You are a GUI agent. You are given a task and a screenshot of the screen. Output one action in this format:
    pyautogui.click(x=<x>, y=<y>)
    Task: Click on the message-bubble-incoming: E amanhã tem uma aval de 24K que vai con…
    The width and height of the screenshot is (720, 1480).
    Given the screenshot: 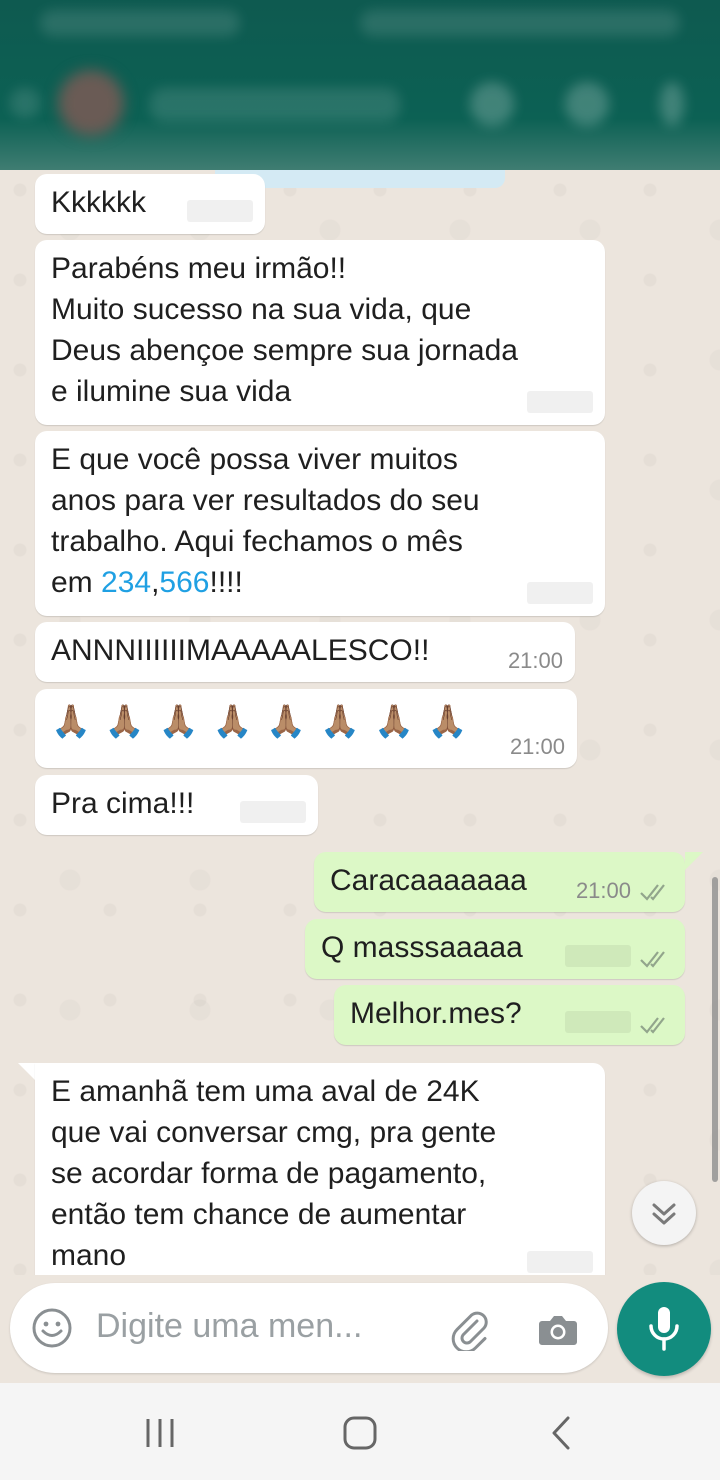 What is the action you would take?
    pyautogui.click(x=320, y=1169)
    